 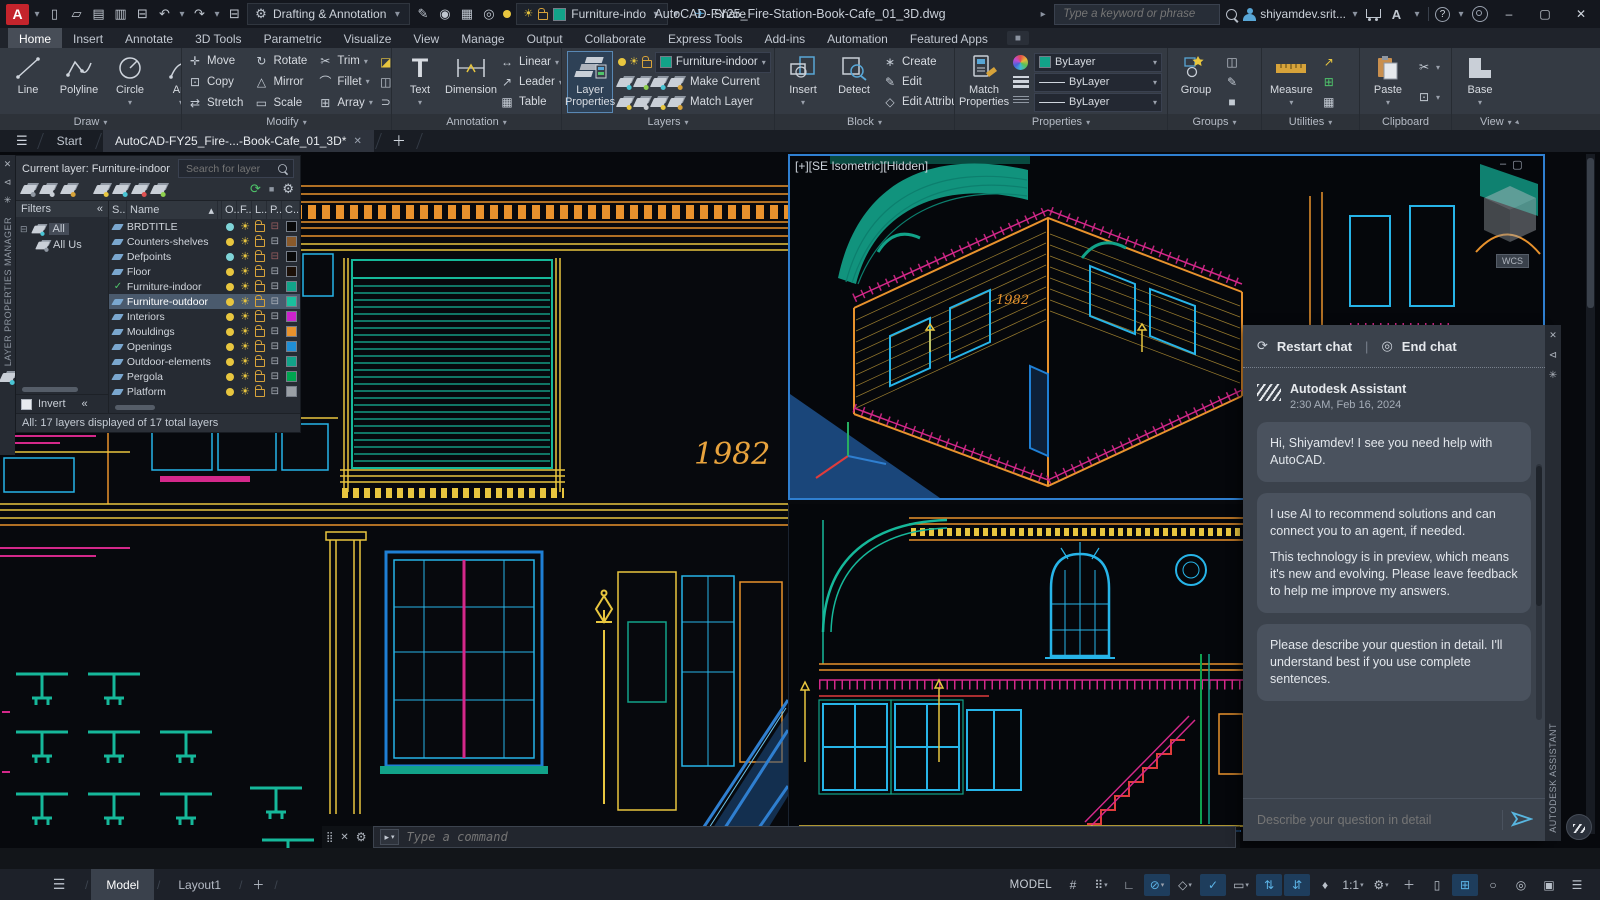 I want to click on pen-tool-icon: ✎, so click(x=422, y=14).